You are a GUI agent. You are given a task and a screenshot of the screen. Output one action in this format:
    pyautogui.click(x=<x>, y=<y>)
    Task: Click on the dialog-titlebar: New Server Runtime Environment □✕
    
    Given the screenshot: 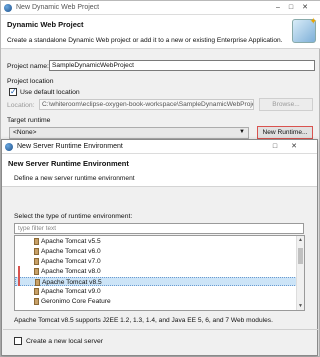 What is the action you would take?
    pyautogui.click(x=159, y=147)
    